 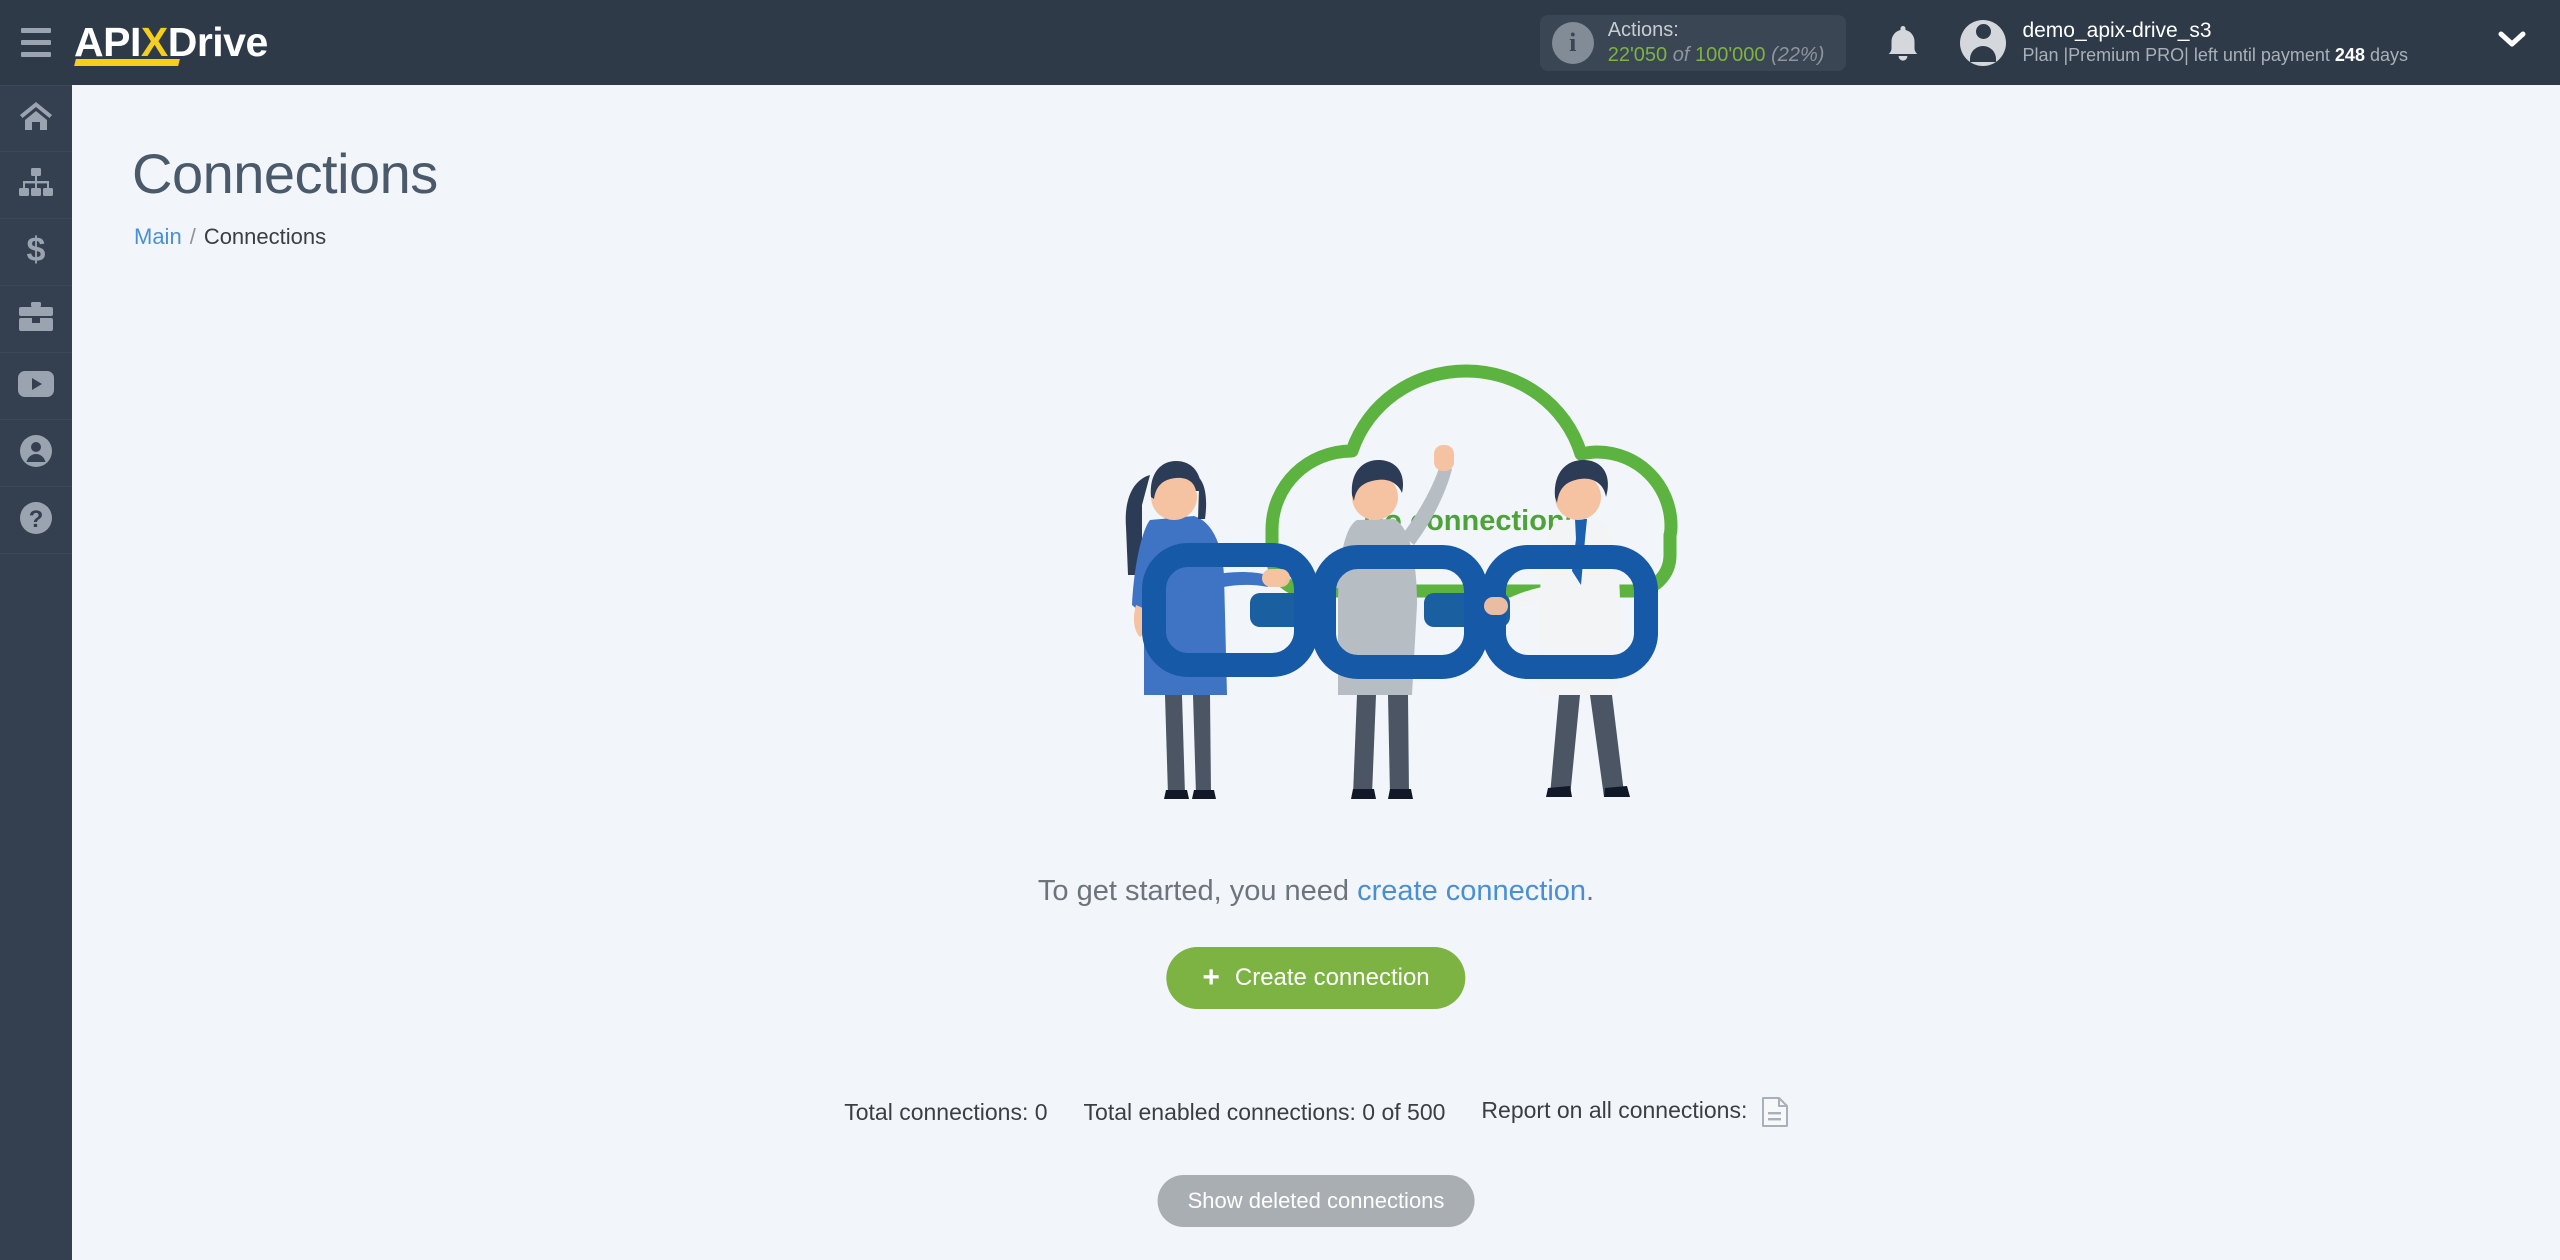 I want to click on document-icon, so click(x=1774, y=1112).